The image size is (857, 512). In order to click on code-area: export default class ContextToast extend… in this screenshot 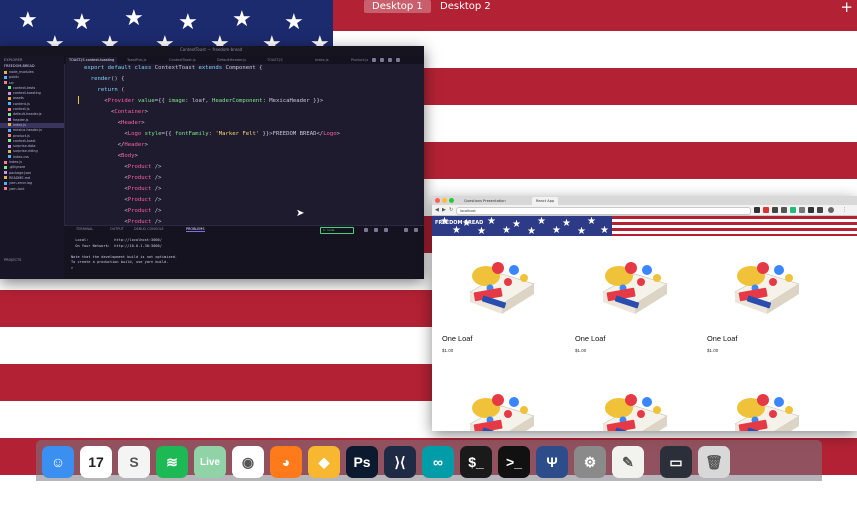, I will do `click(249, 145)`.